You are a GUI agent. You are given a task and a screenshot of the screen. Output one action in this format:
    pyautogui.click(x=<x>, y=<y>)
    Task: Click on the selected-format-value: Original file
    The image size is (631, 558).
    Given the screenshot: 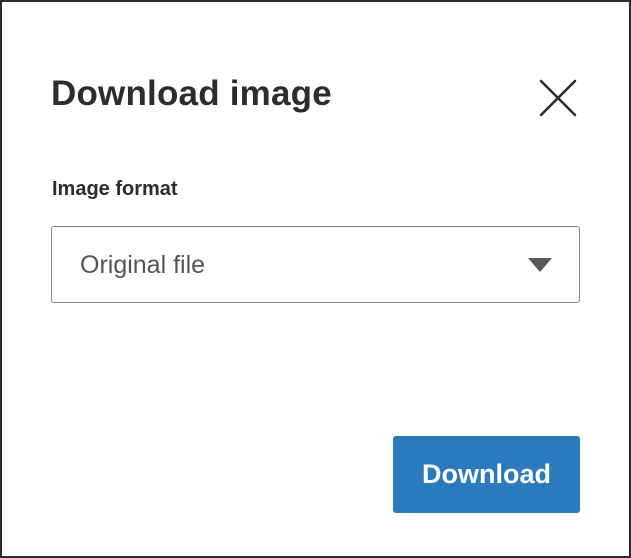 What is the action you would take?
    pyautogui.click(x=143, y=265)
    